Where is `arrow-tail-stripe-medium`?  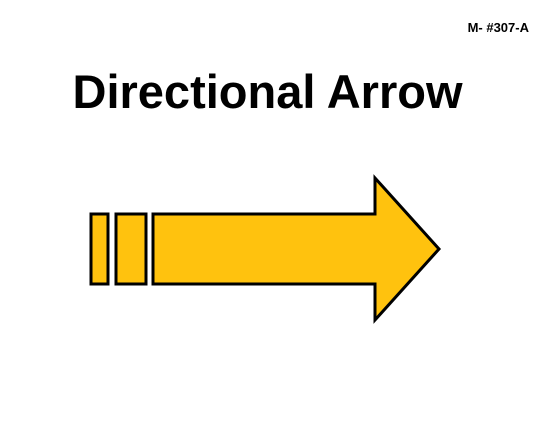
arrow-tail-stripe-medium is located at coordinates (131, 249).